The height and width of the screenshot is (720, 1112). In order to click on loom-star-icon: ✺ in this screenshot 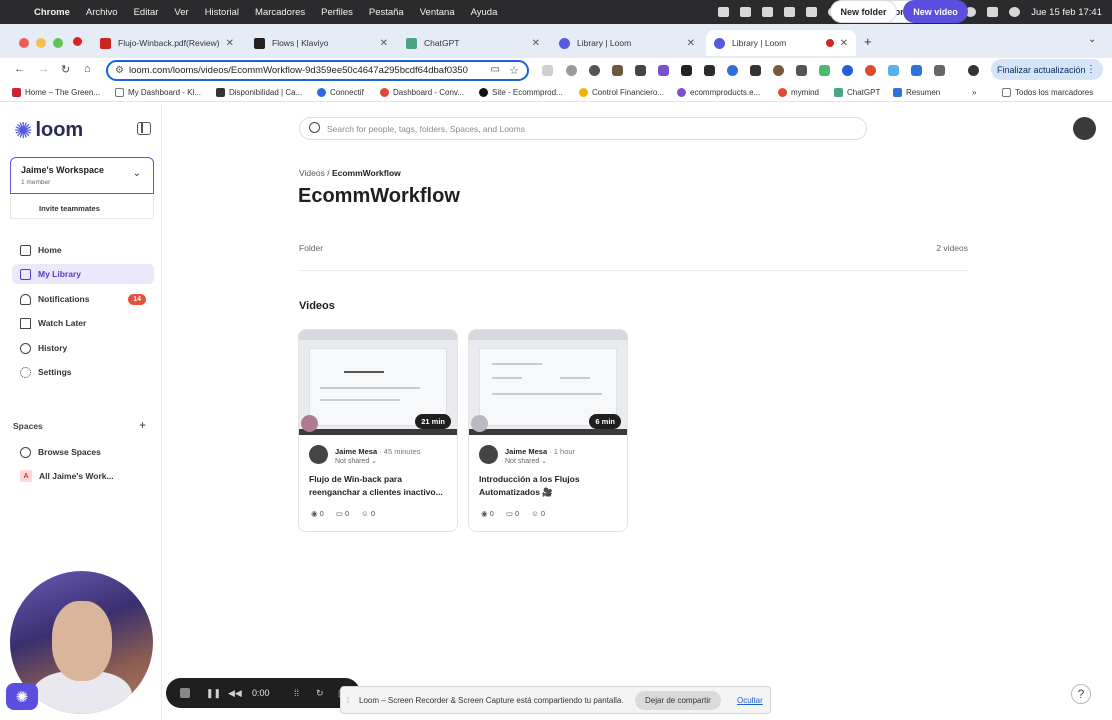, I will do `click(22, 696)`.